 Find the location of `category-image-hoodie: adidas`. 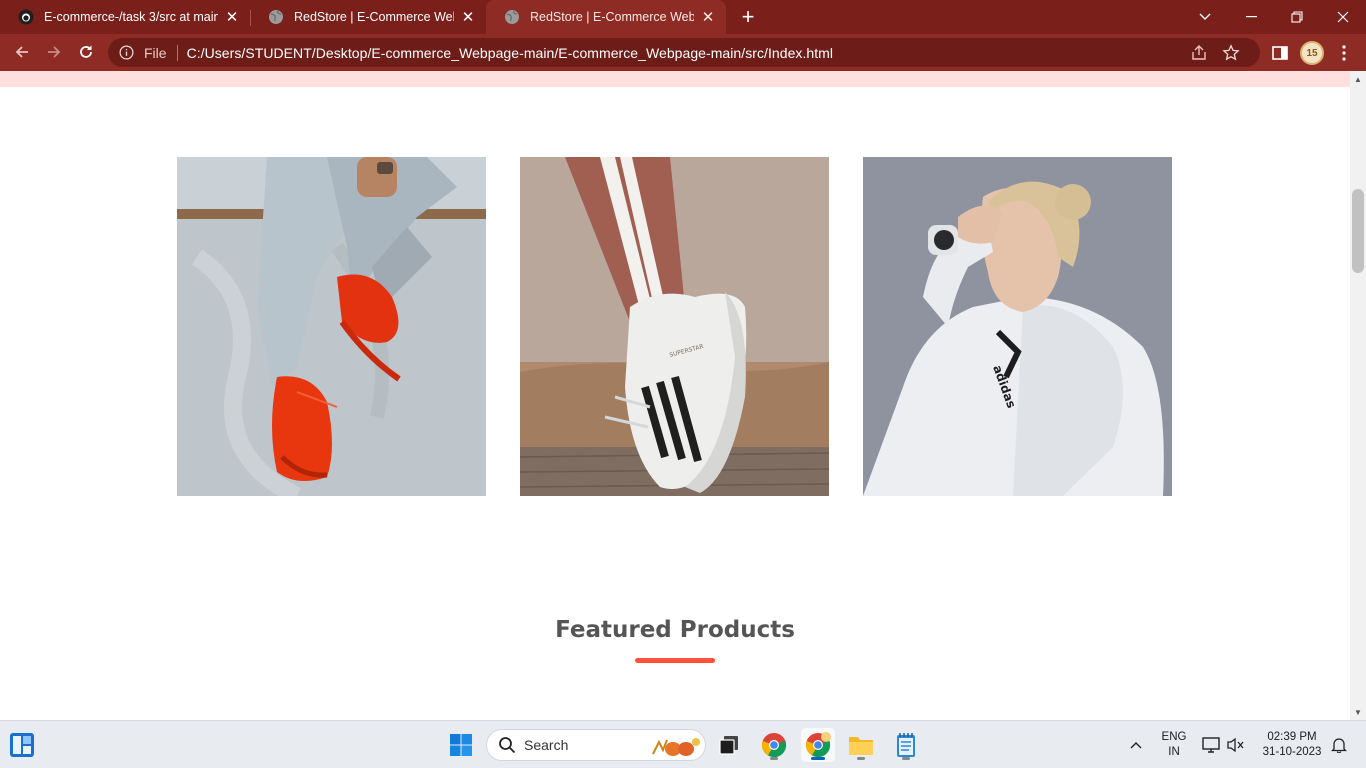

category-image-hoodie: adidas is located at coordinates (1017, 326).